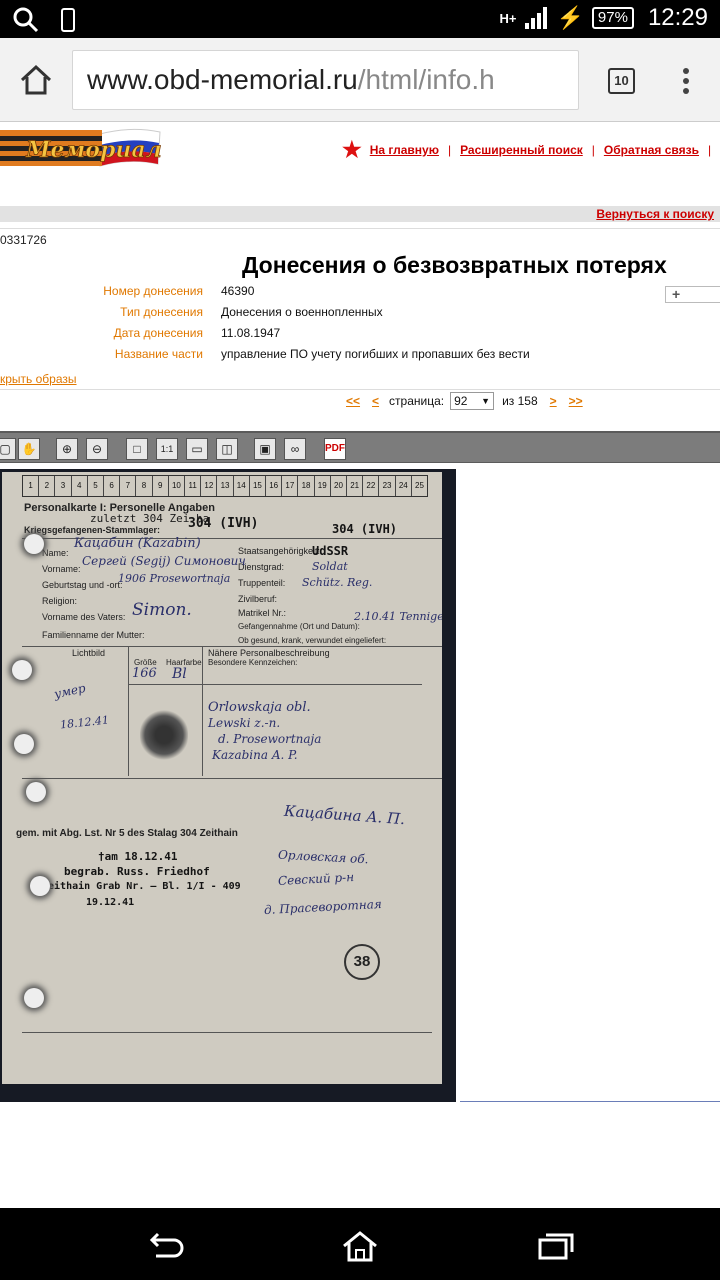  I want to click on system-nav-bar, so click(360, 1244).